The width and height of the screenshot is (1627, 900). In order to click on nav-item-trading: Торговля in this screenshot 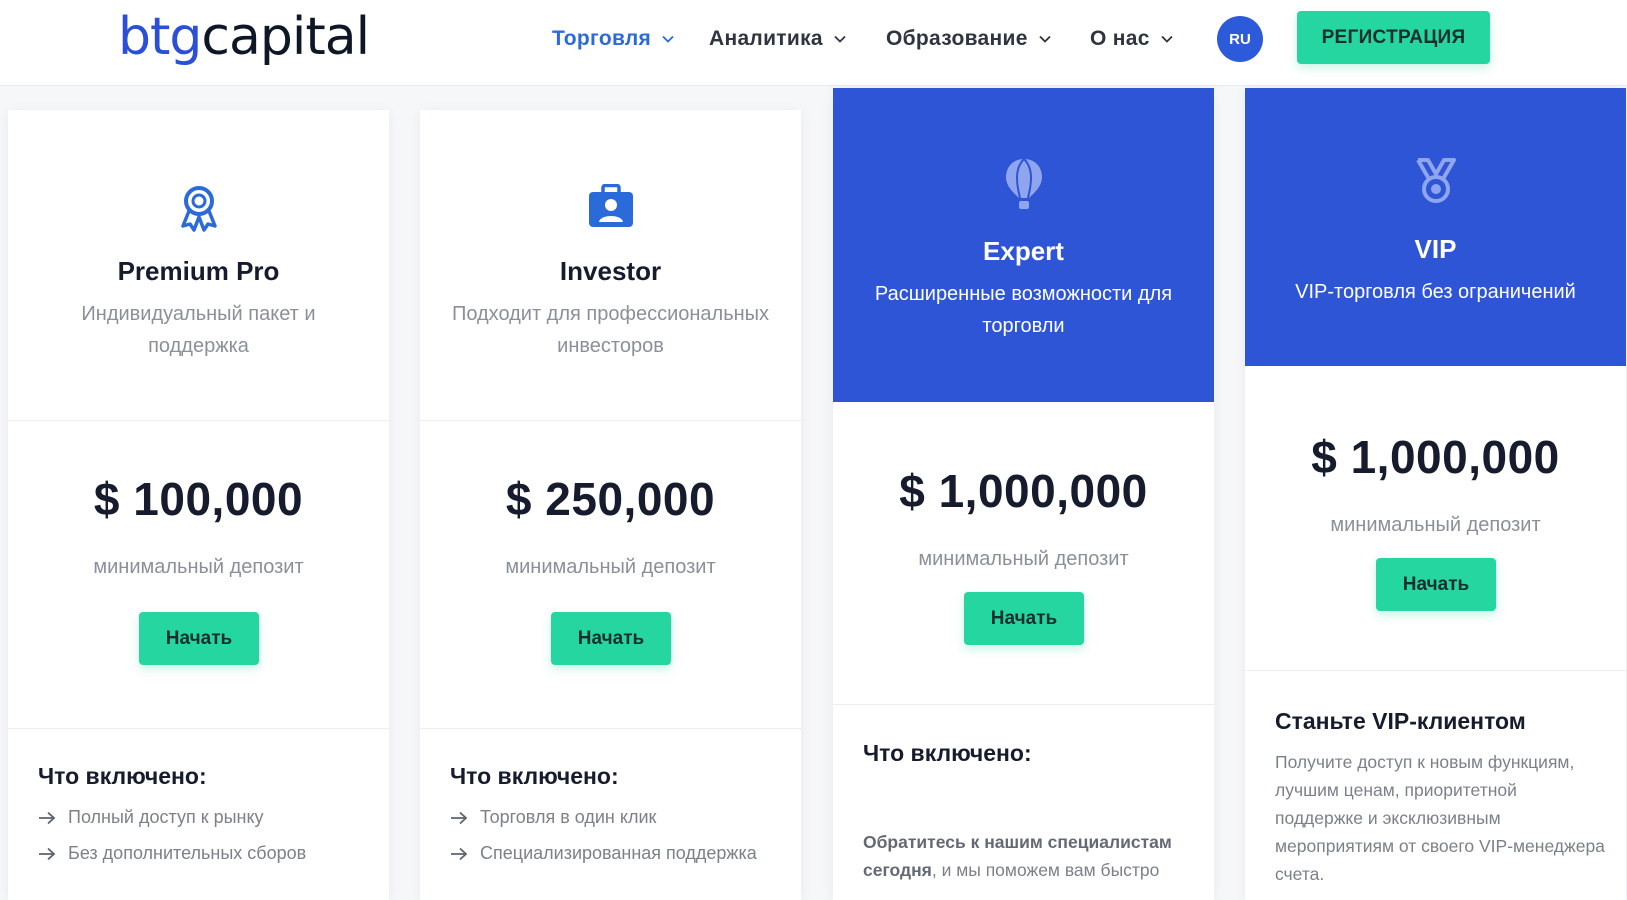, I will do `click(613, 39)`.